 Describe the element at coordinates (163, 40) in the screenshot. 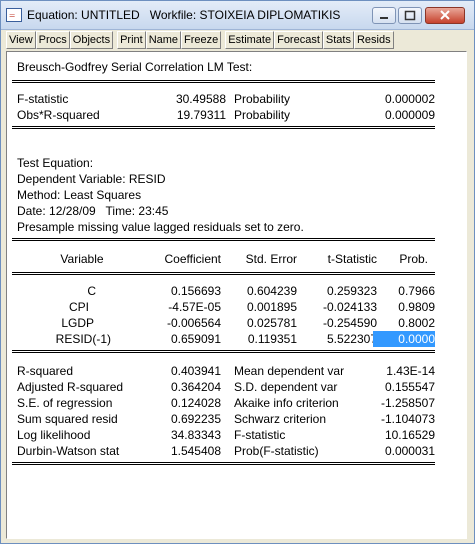

I see `name-button: Name` at that location.